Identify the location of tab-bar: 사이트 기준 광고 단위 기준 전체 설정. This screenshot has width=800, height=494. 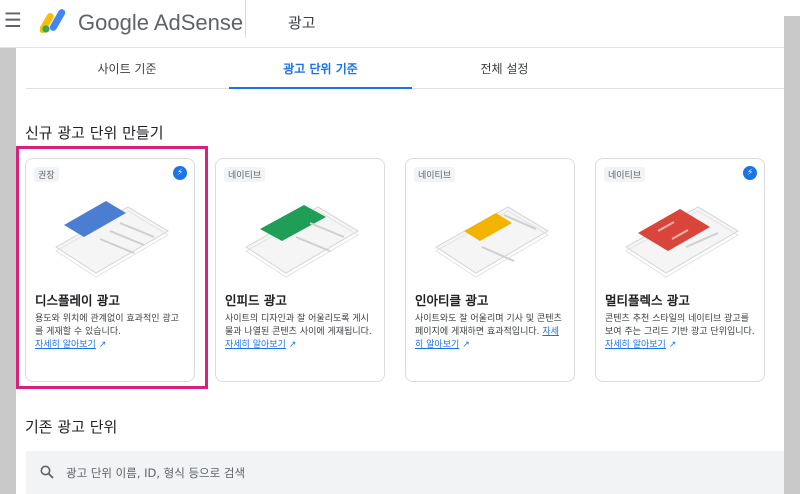
(405, 68).